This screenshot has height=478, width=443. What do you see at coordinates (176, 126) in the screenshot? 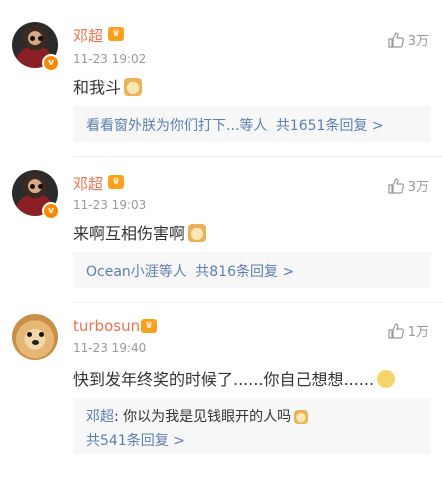
I see `reply-users-link: 看看窗外朕为你们打下...等人` at bounding box center [176, 126].